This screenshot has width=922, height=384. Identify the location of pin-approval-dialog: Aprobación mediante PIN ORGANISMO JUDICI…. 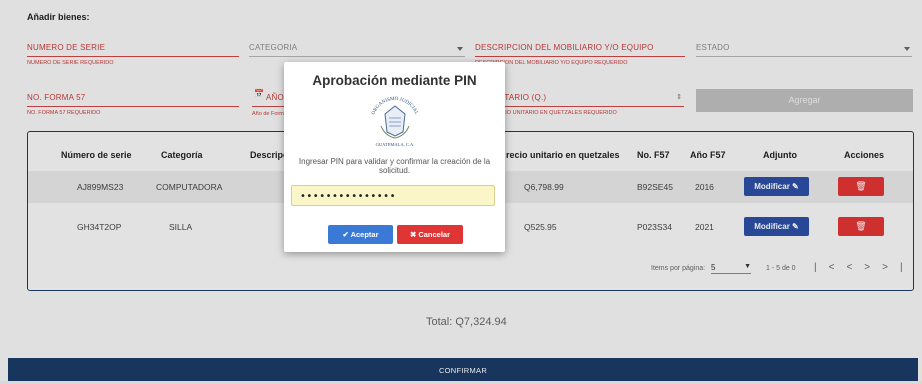
(394, 157).